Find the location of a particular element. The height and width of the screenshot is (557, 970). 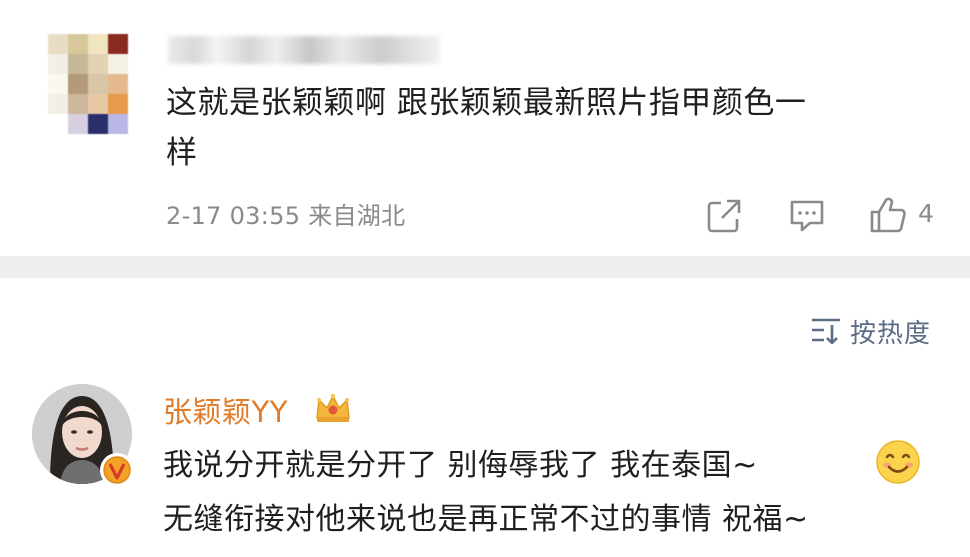

comment-text: 这就是张颖颖啊 跟张颖颖最新照片指甲颜色一 样 is located at coordinates (546, 128).